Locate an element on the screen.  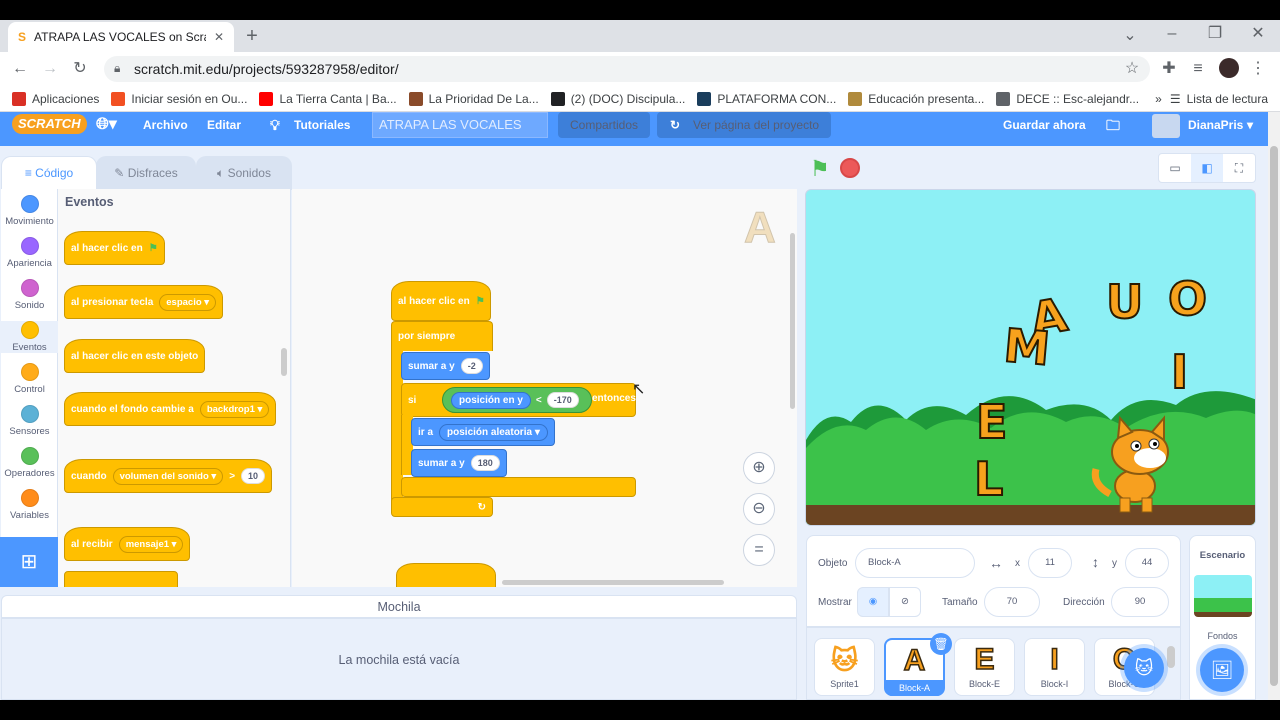
restore-icon: ❐ is located at coordinates (1215, 34).